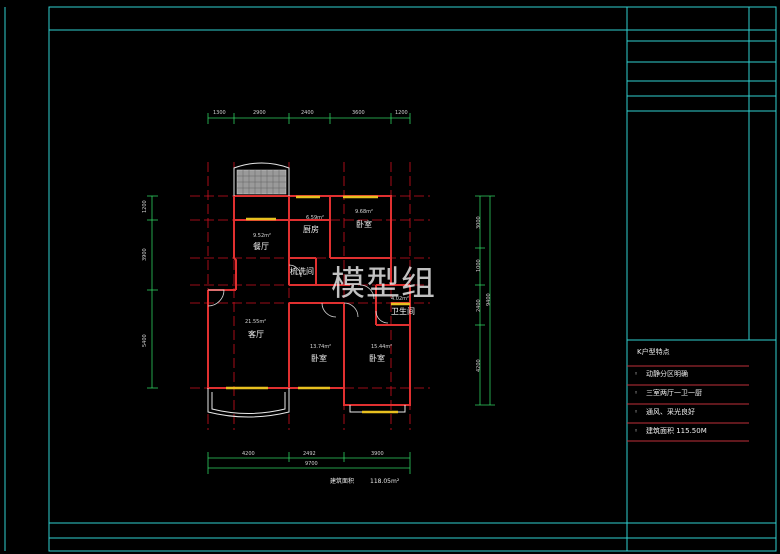  I want to click on right-dim-2: 1000, so click(479, 265).